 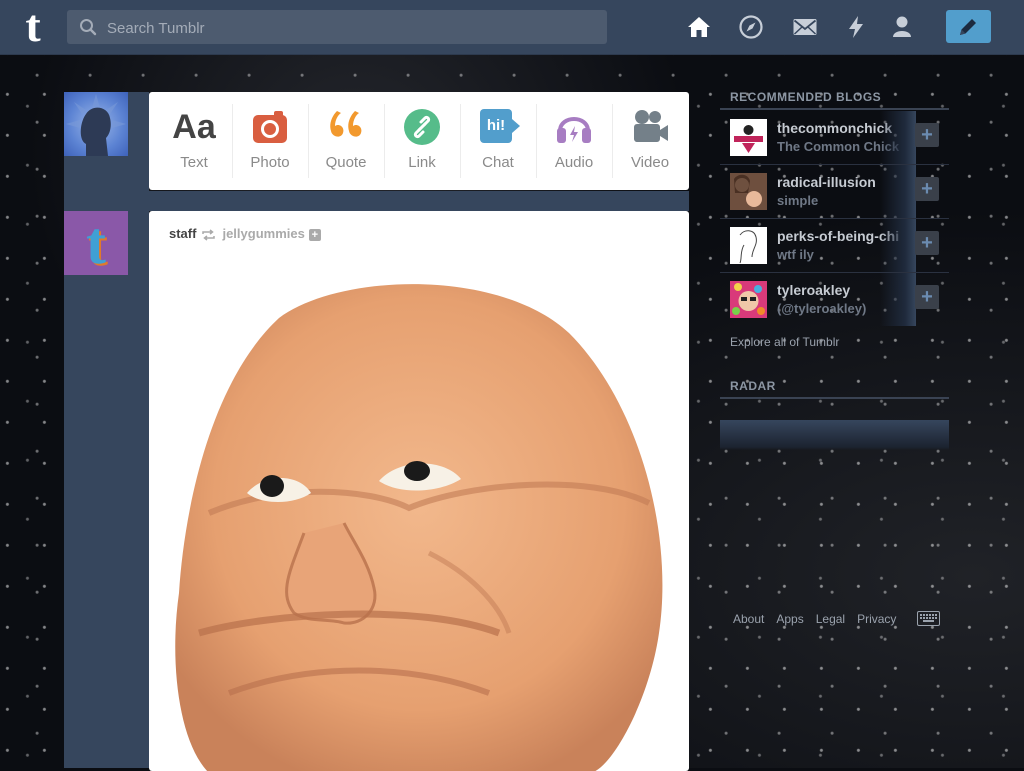 I want to click on radar-title: RADAR, so click(x=753, y=386).